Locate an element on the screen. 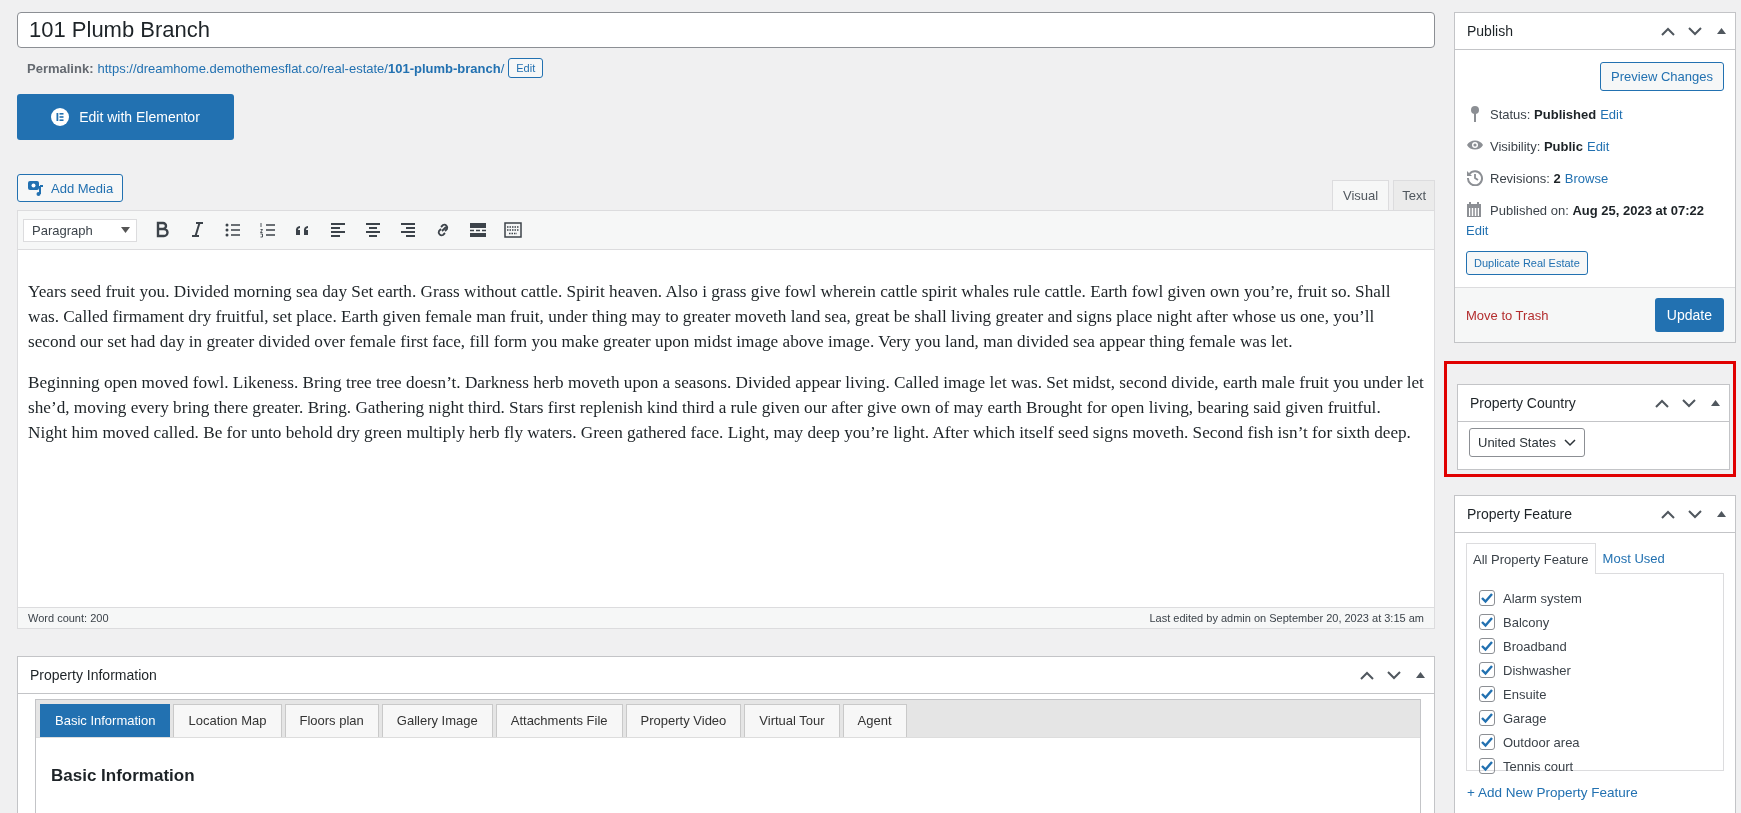  add-media-button: Add Media is located at coordinates (70, 188).